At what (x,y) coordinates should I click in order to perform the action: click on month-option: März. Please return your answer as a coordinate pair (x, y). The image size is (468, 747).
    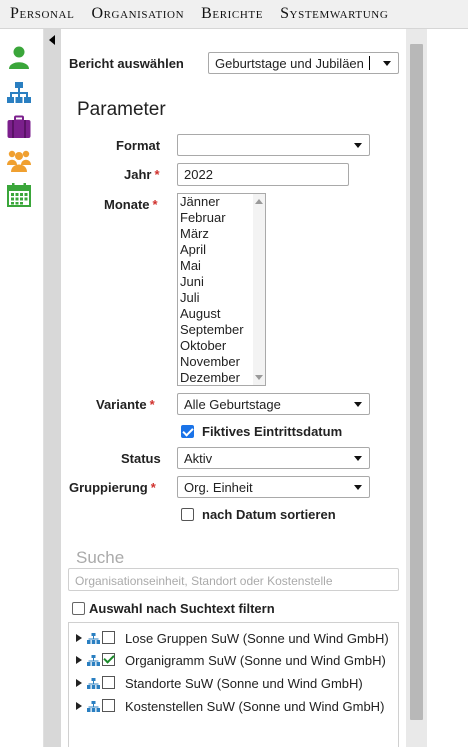
    Looking at the image, I should click on (221, 234).